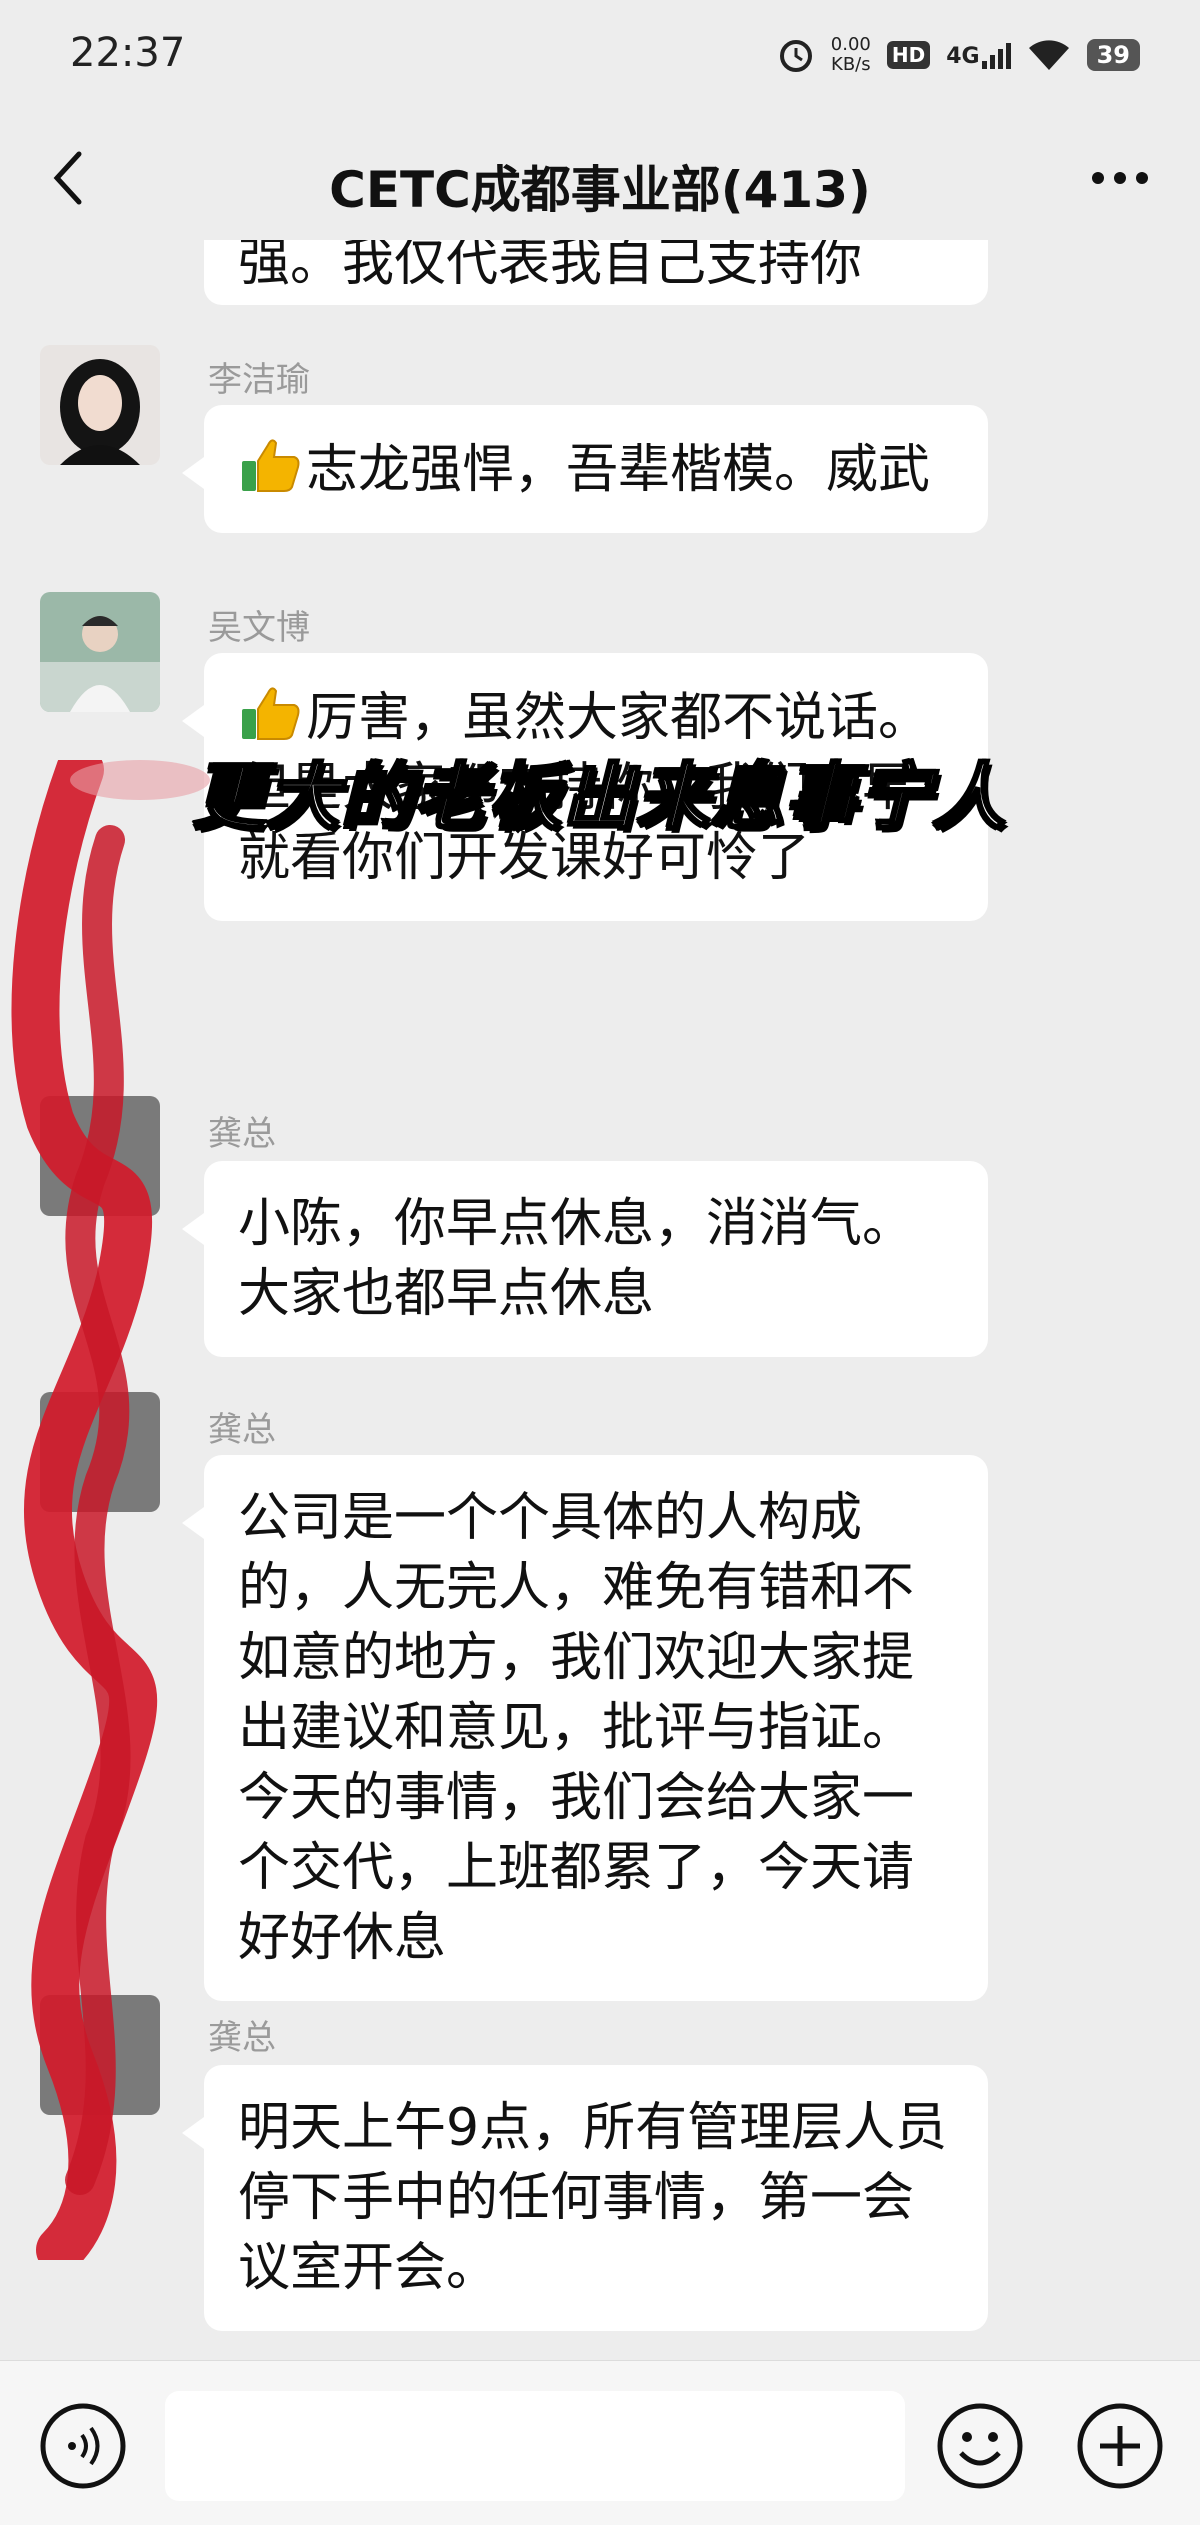  What do you see at coordinates (259, 380) in the screenshot?
I see `sender-name: 李洁瑜` at bounding box center [259, 380].